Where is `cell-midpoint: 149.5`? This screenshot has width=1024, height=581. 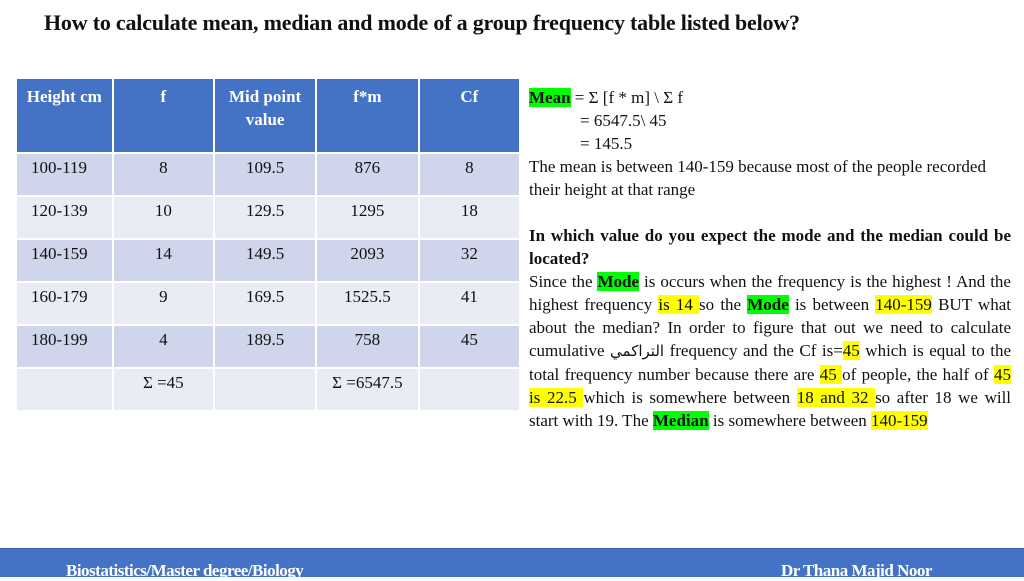
cell-midpoint: 149.5 is located at coordinates (265, 260).